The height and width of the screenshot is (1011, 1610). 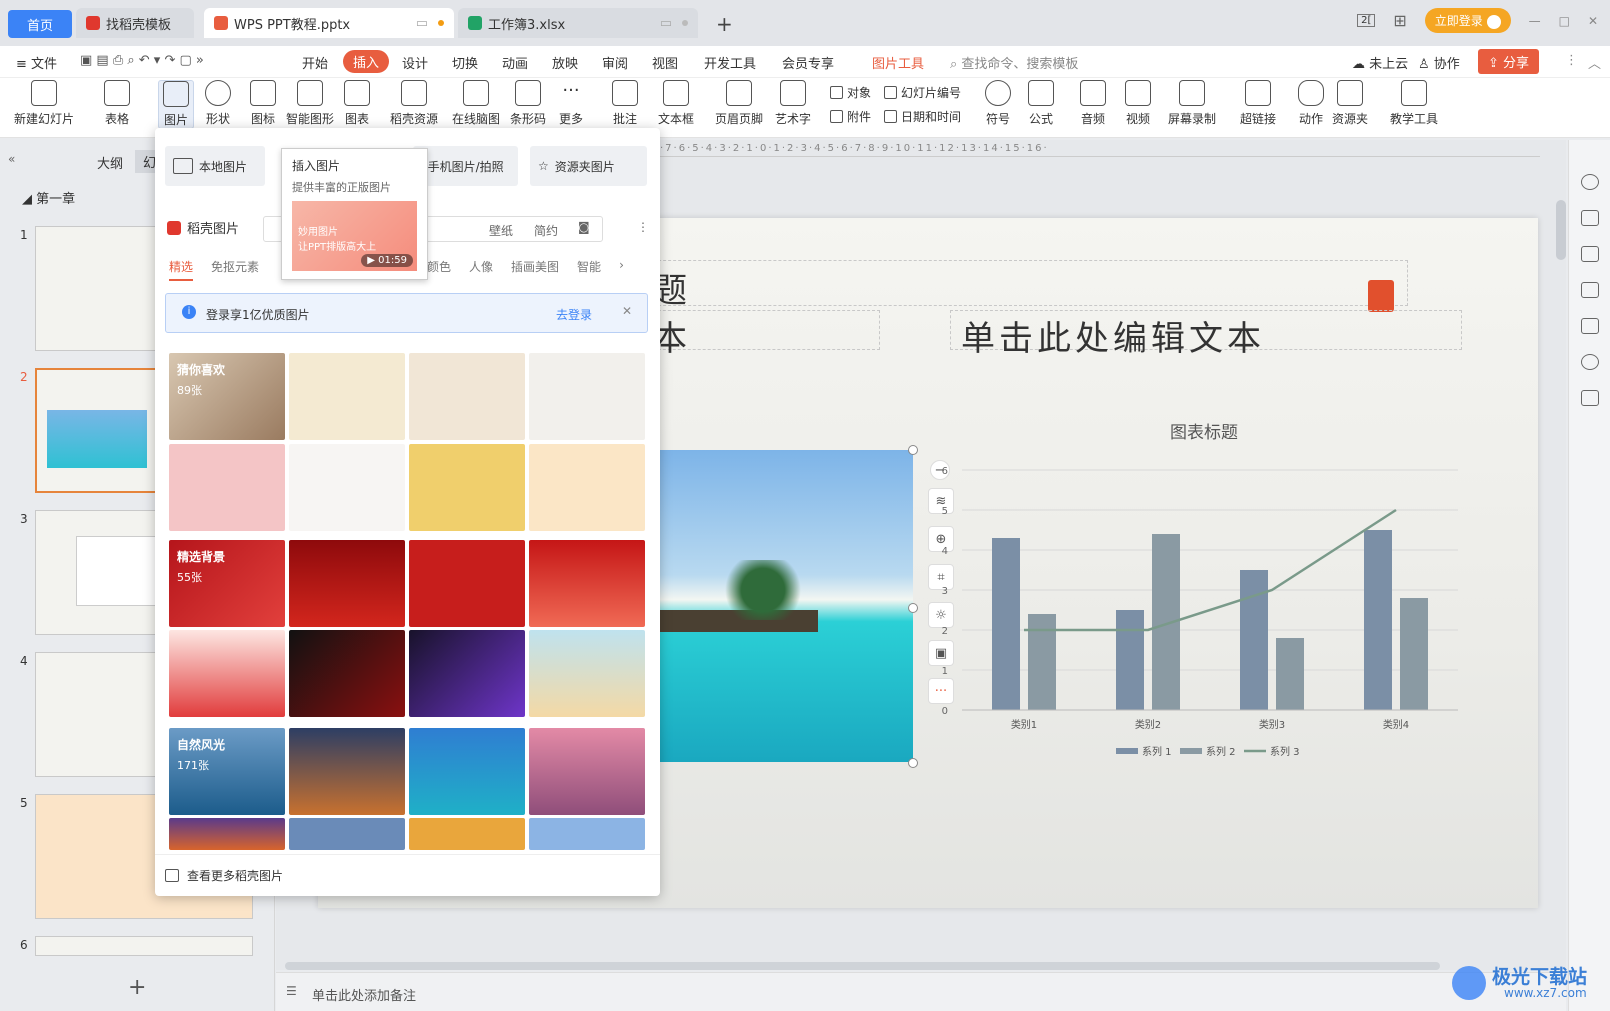 I want to click on comment-button: 批注, so click(x=625, y=103).